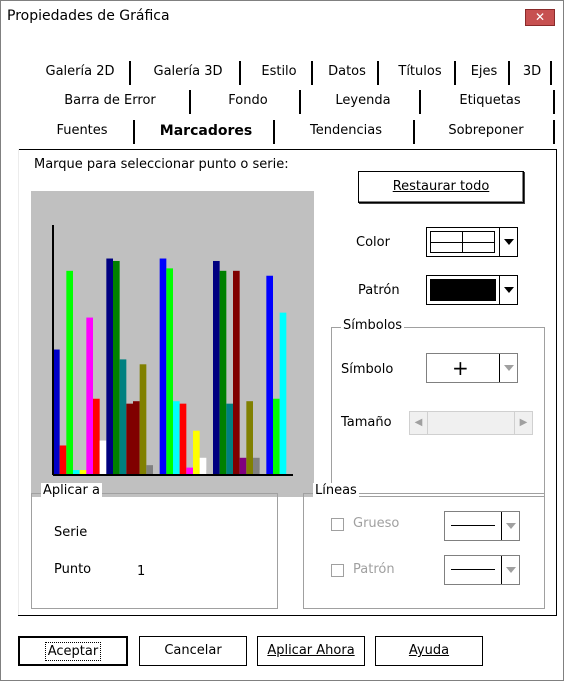 The height and width of the screenshot is (681, 564). What do you see at coordinates (83, 132) in the screenshot?
I see `tab-fuentes: Fuentes` at bounding box center [83, 132].